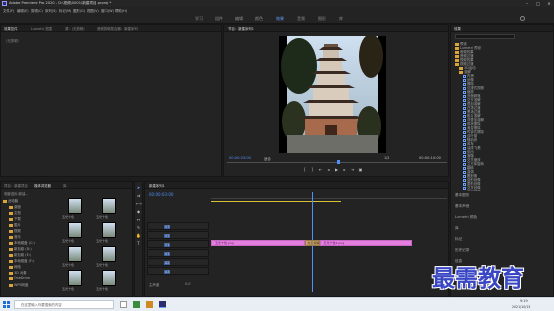  Describe the element at coordinates (344, 169) in the screenshot. I see `step-forward-icon: ▸` at that location.